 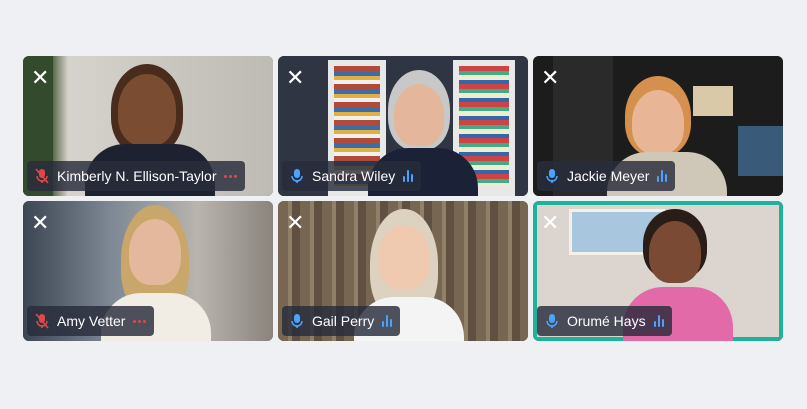 I want to click on participant-name: Jackie Meyer, so click(x=608, y=176).